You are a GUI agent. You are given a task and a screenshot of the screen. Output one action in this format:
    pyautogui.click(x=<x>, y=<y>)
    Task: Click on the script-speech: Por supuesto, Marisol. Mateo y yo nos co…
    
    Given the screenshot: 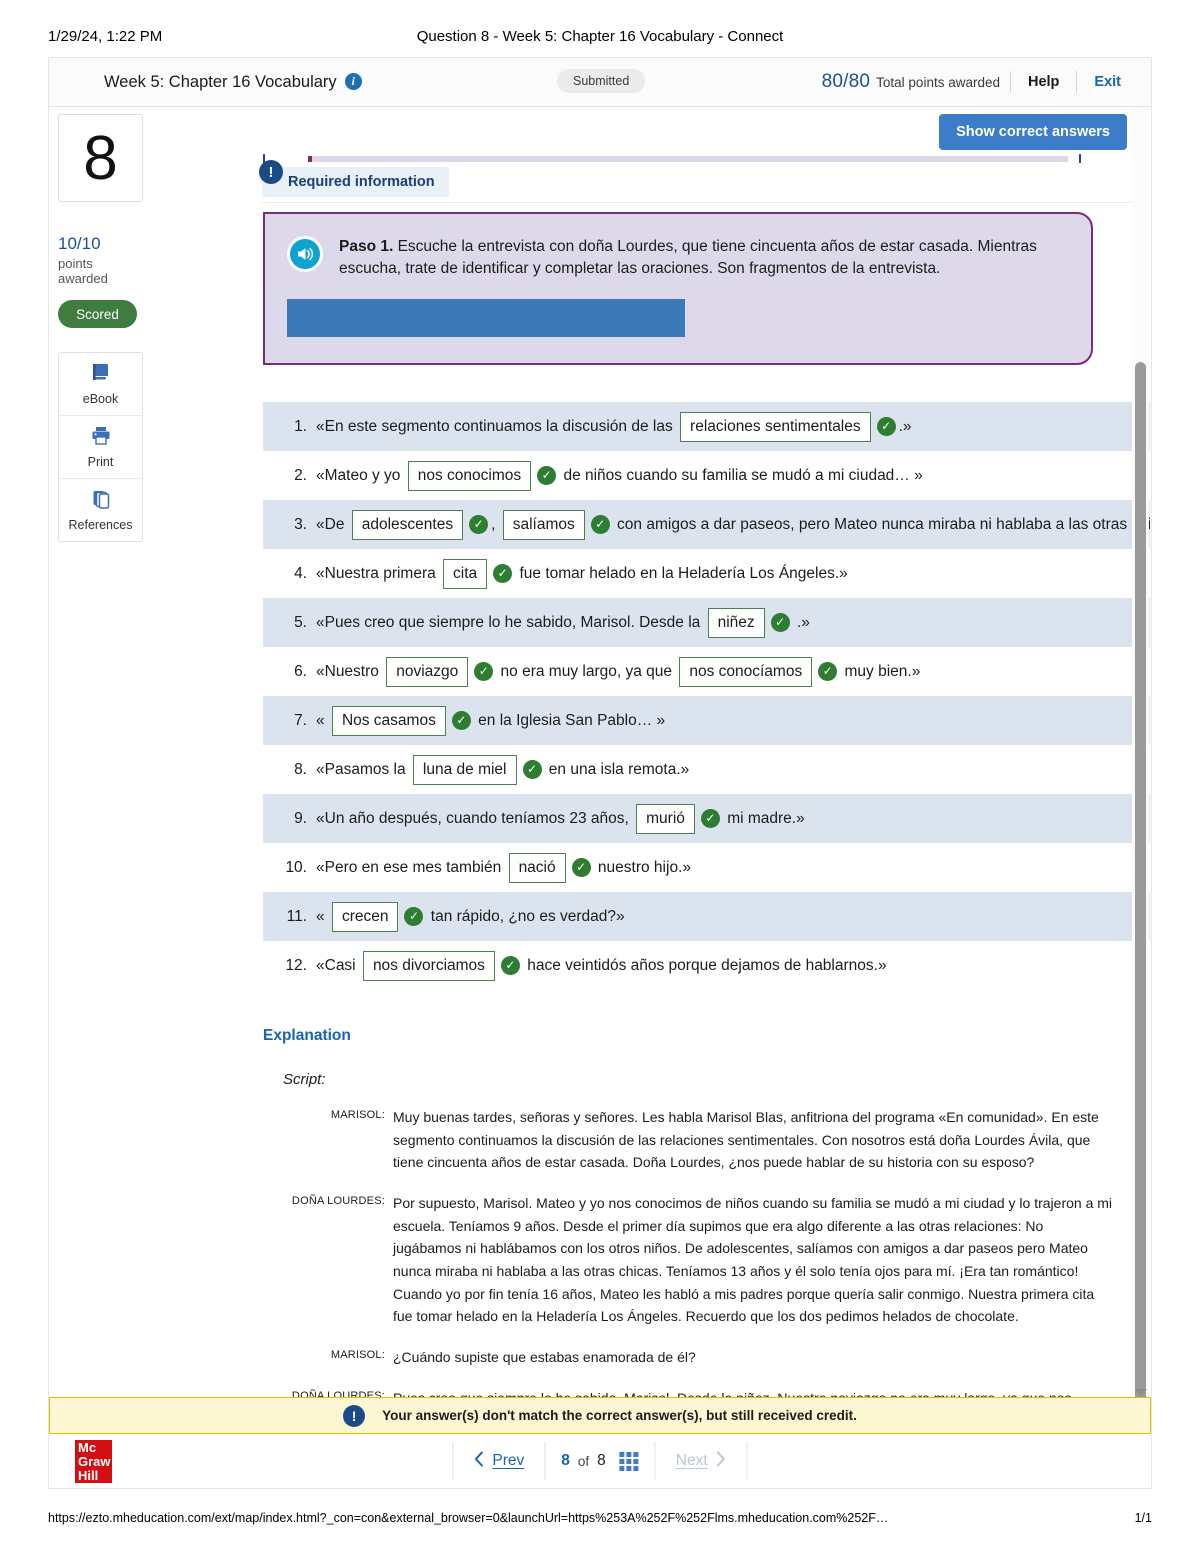 What is the action you would take?
    pyautogui.click(x=753, y=1260)
    